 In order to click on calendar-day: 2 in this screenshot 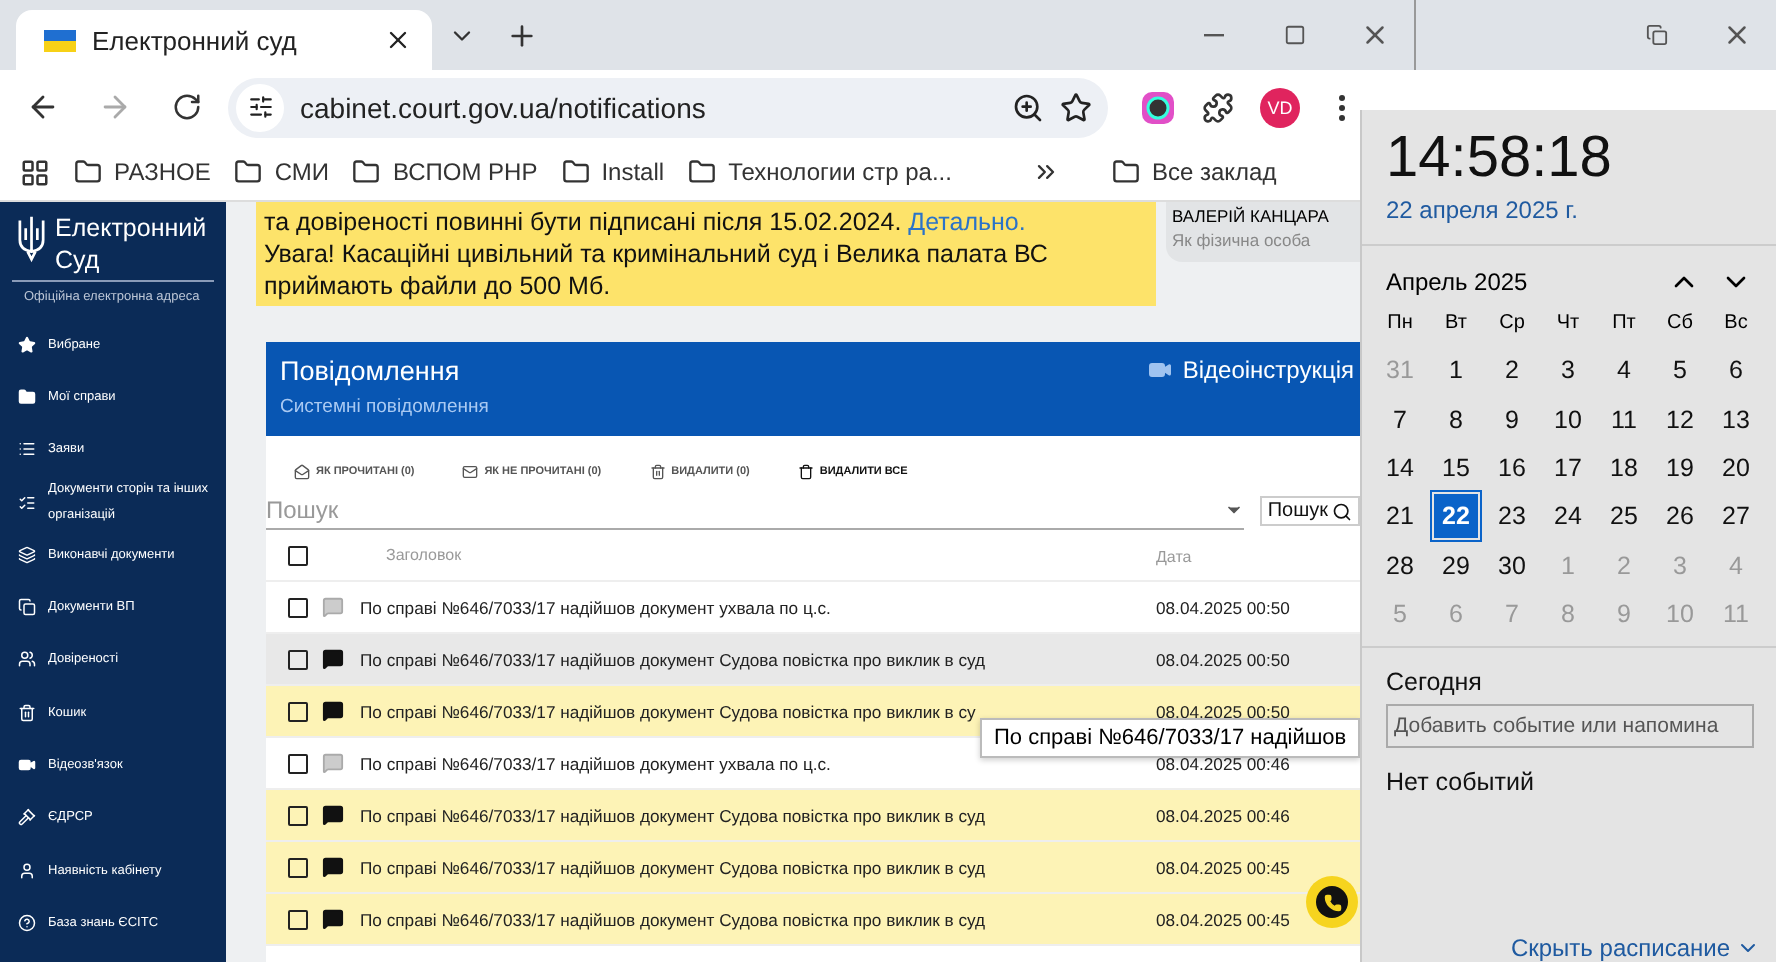, I will do `click(1512, 370)`.